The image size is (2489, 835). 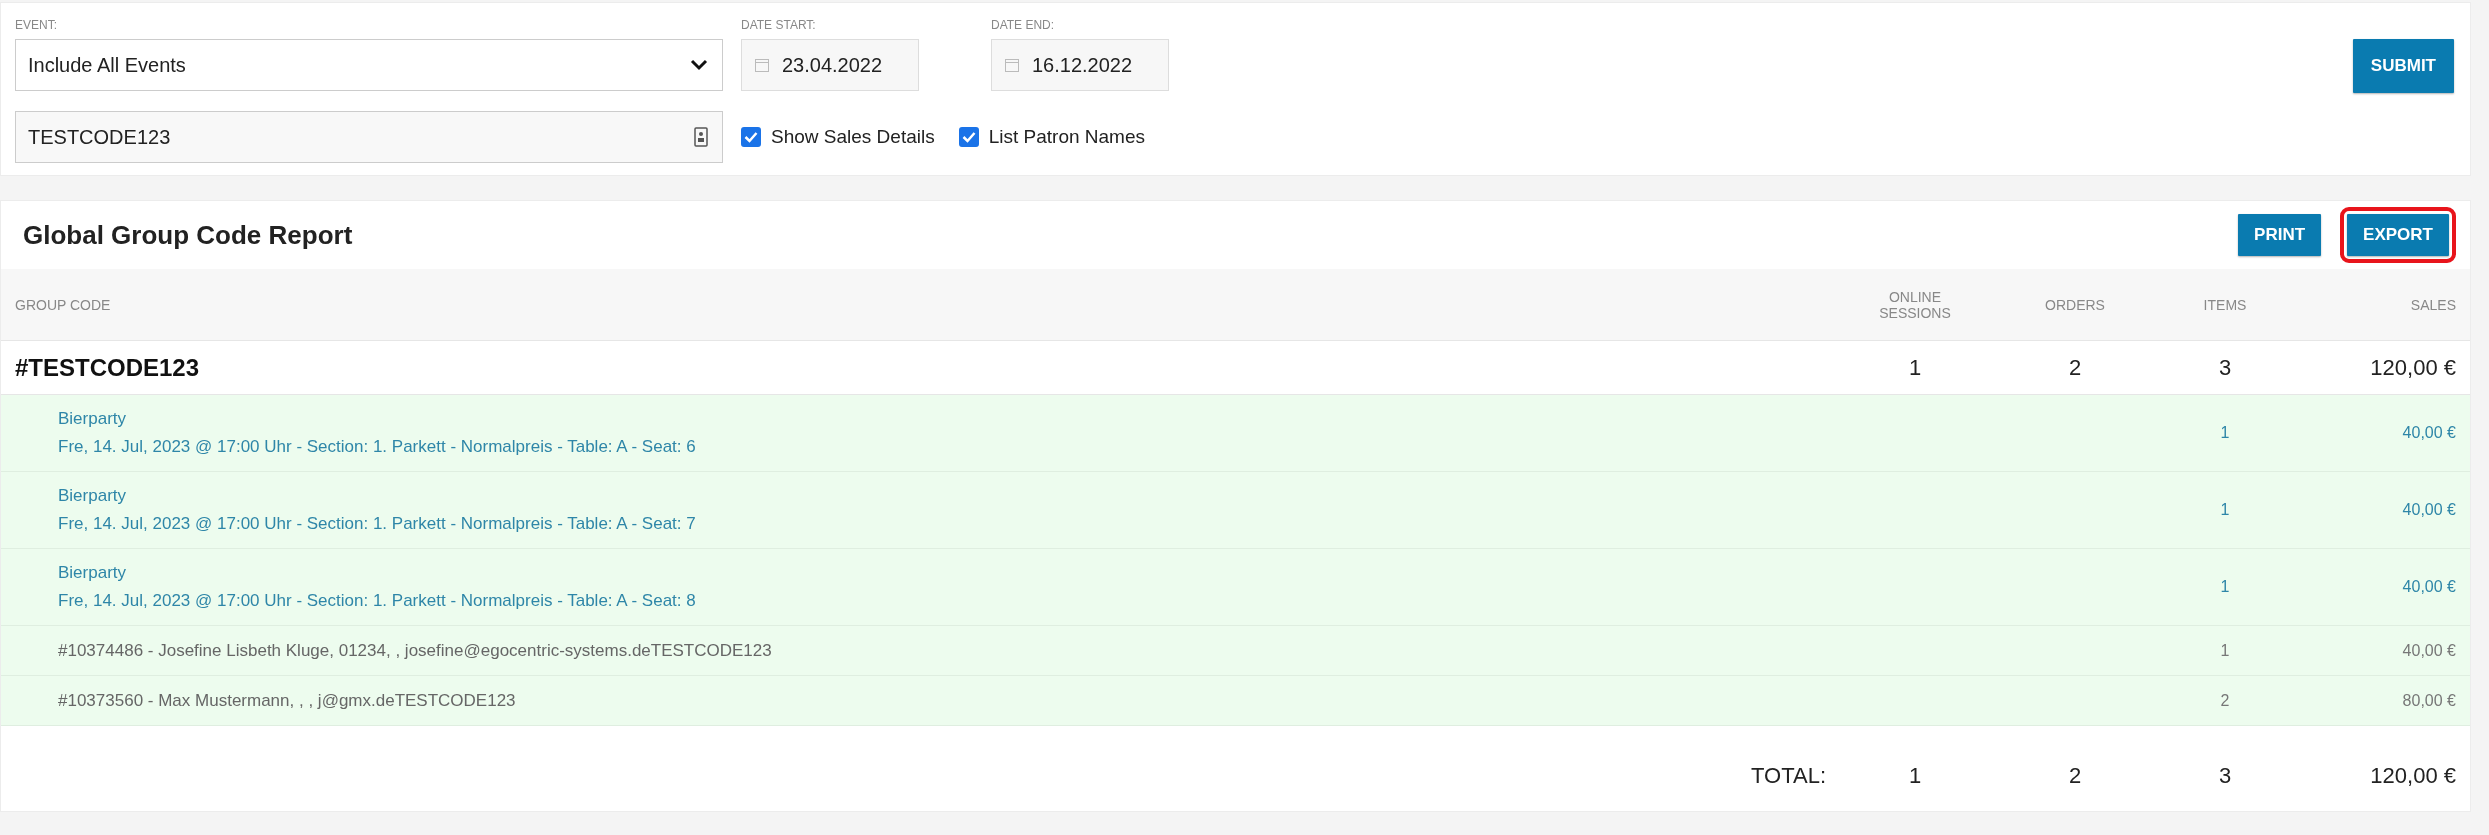 What do you see at coordinates (2433, 304) in the screenshot?
I see `column-header: SALES` at bounding box center [2433, 304].